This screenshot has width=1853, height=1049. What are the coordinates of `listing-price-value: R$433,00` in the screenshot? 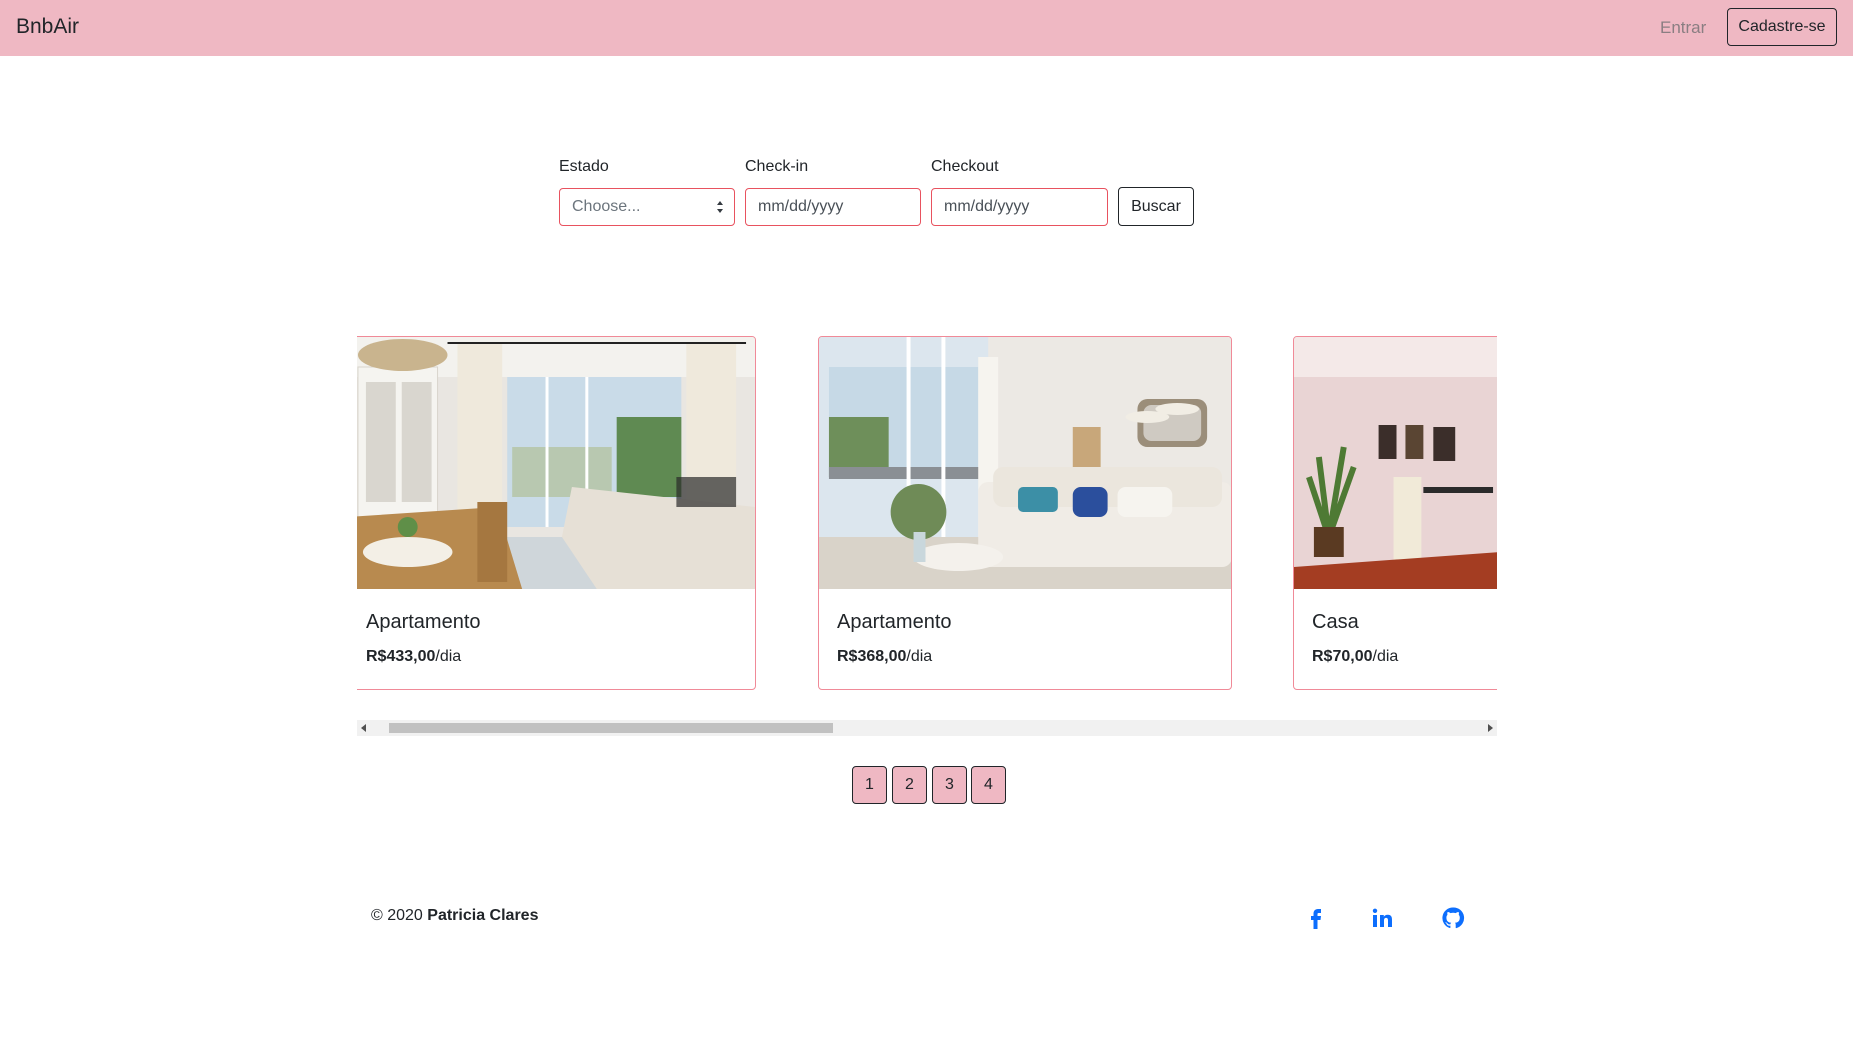 It's located at (401, 656).